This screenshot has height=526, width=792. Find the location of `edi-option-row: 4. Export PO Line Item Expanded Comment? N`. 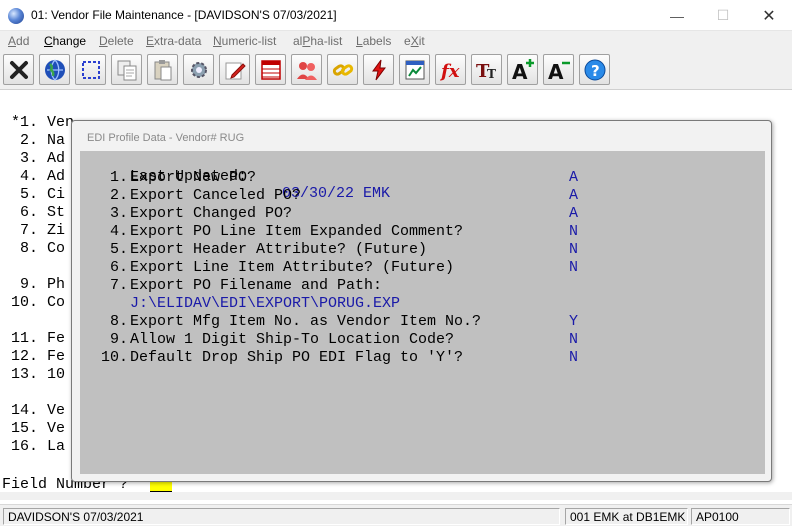

edi-option-row: 4. Export PO Line Item Expanded Comment? N is located at coordinates (422, 232).